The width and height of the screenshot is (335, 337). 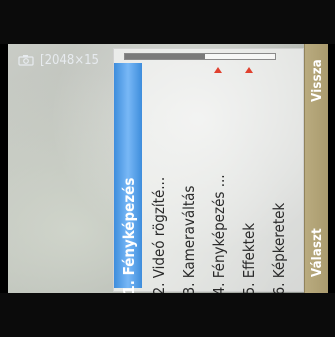 I want to click on menu-item-label: 03. Kameraváltás, so click(x=189, y=239).